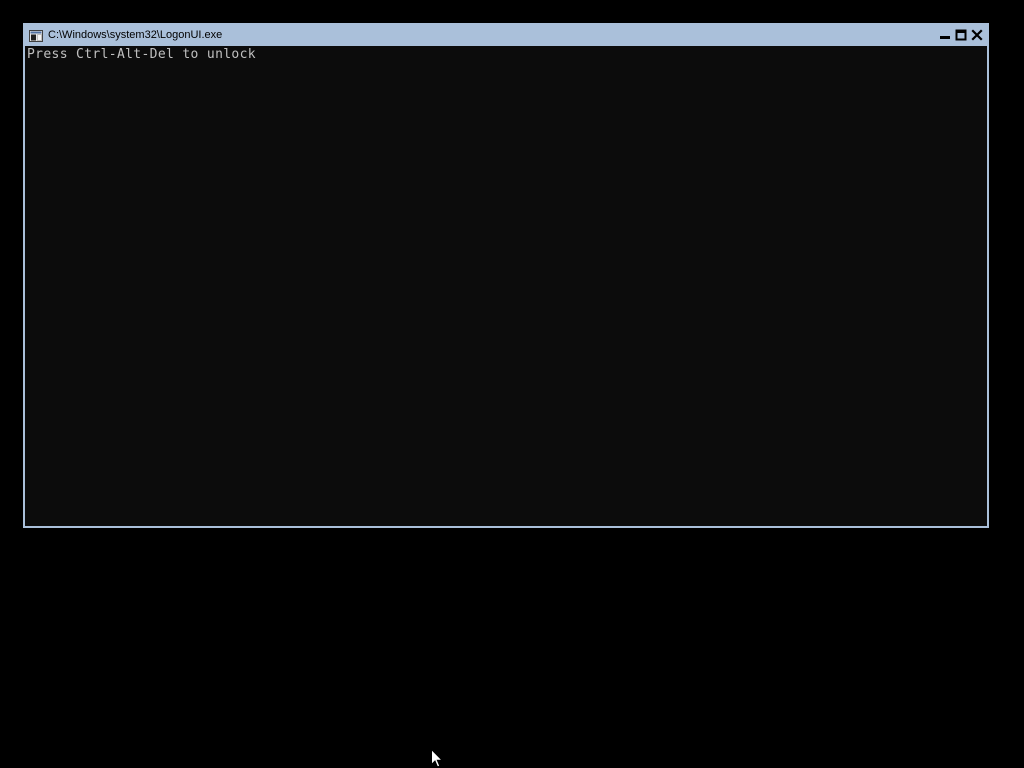 The height and width of the screenshot is (768, 1024). I want to click on arrow-pointer-icon, so click(437, 758).